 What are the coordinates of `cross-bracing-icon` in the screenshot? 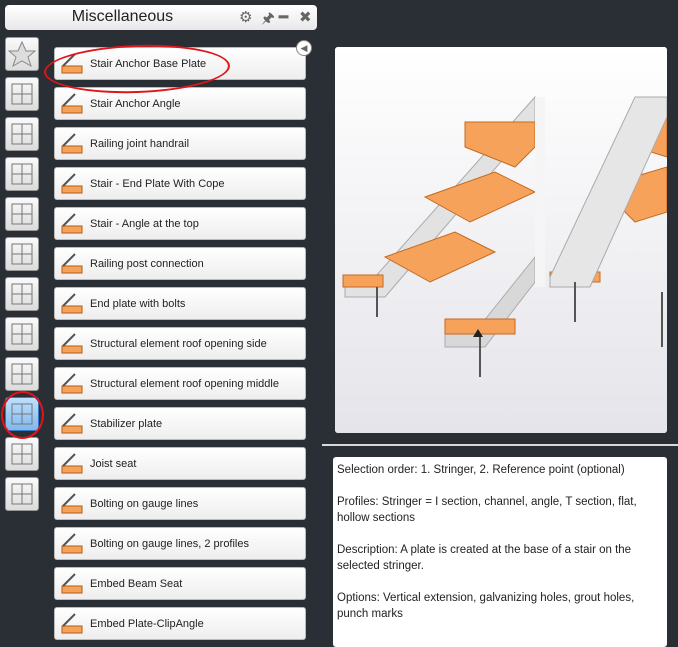 It's located at (22, 374).